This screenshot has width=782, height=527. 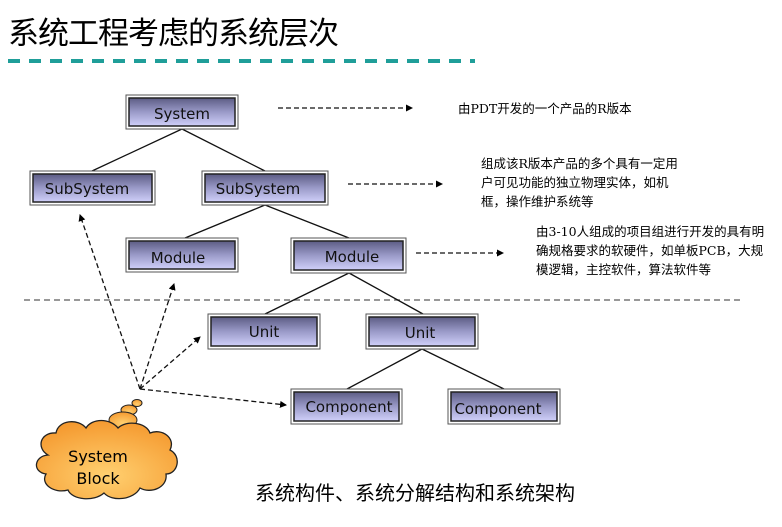 I want to click on node-module-right: Module, so click(x=348, y=255).